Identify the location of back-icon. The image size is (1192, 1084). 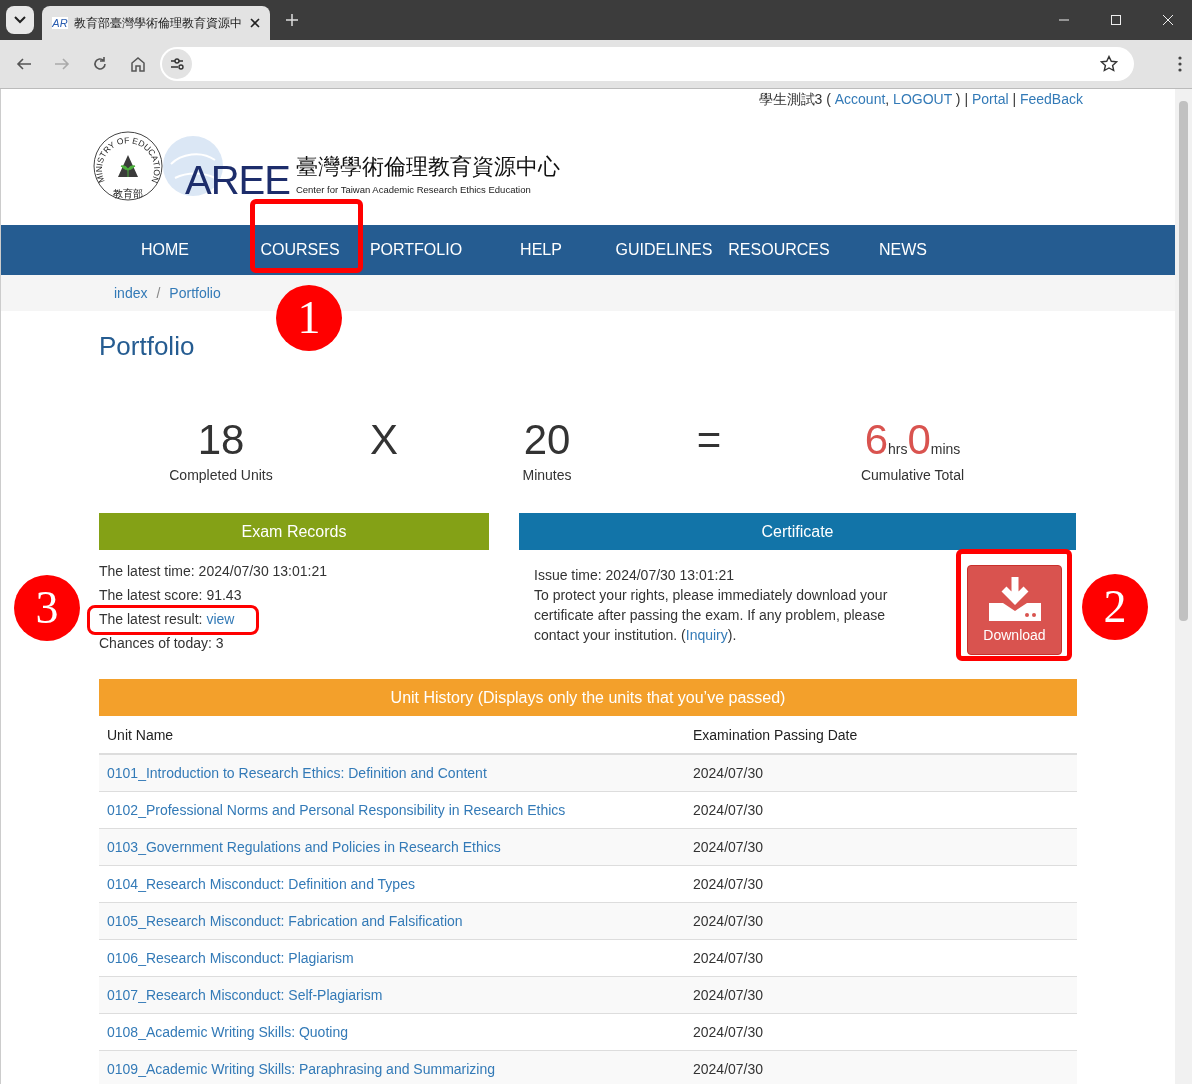
(24, 64).